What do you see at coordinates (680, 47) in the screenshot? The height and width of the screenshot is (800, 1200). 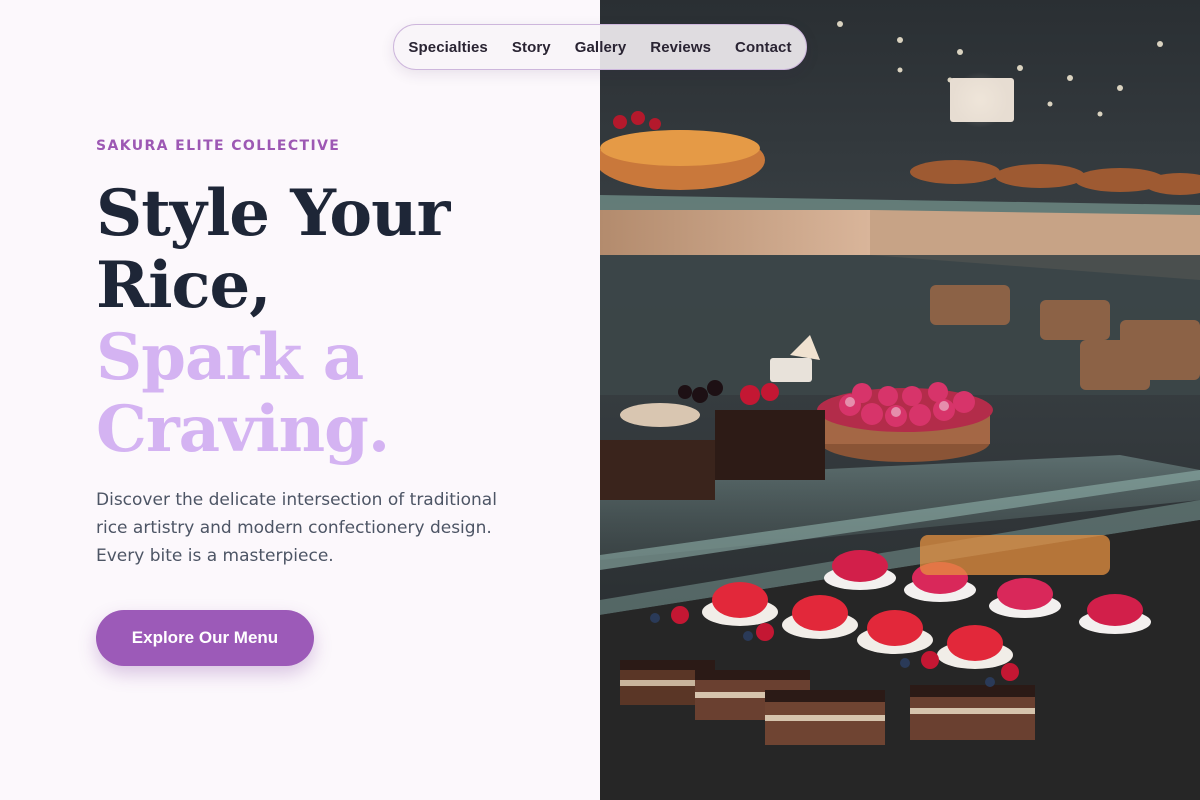 I see `nav-link-reviews: Reviews` at bounding box center [680, 47].